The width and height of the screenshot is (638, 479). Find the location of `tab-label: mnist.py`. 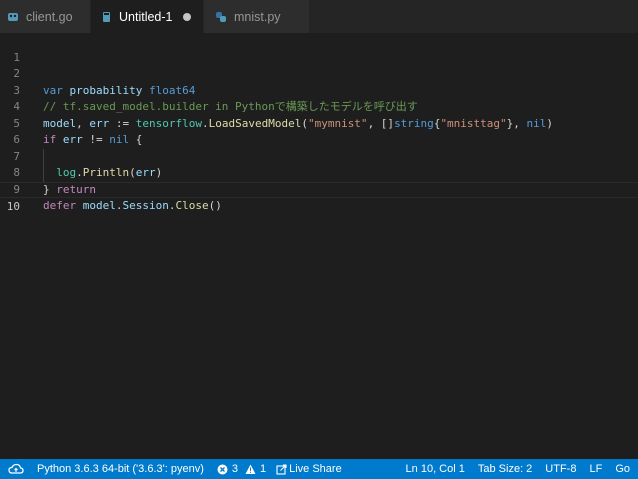

tab-label: mnist.py is located at coordinates (257, 16).